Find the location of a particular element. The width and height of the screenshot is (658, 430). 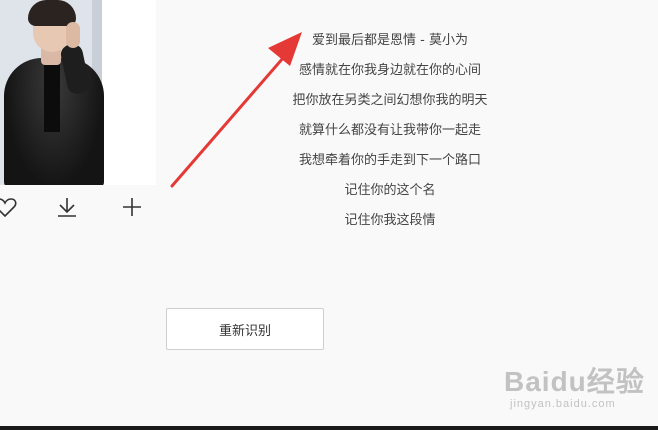

lyrics-line: 把你放在另类之间幻想你我的明天 is located at coordinates (390, 100).